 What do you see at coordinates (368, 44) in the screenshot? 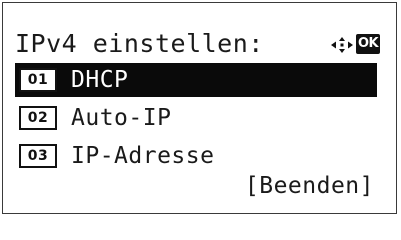
I see `ok-key-icon: OK` at bounding box center [368, 44].